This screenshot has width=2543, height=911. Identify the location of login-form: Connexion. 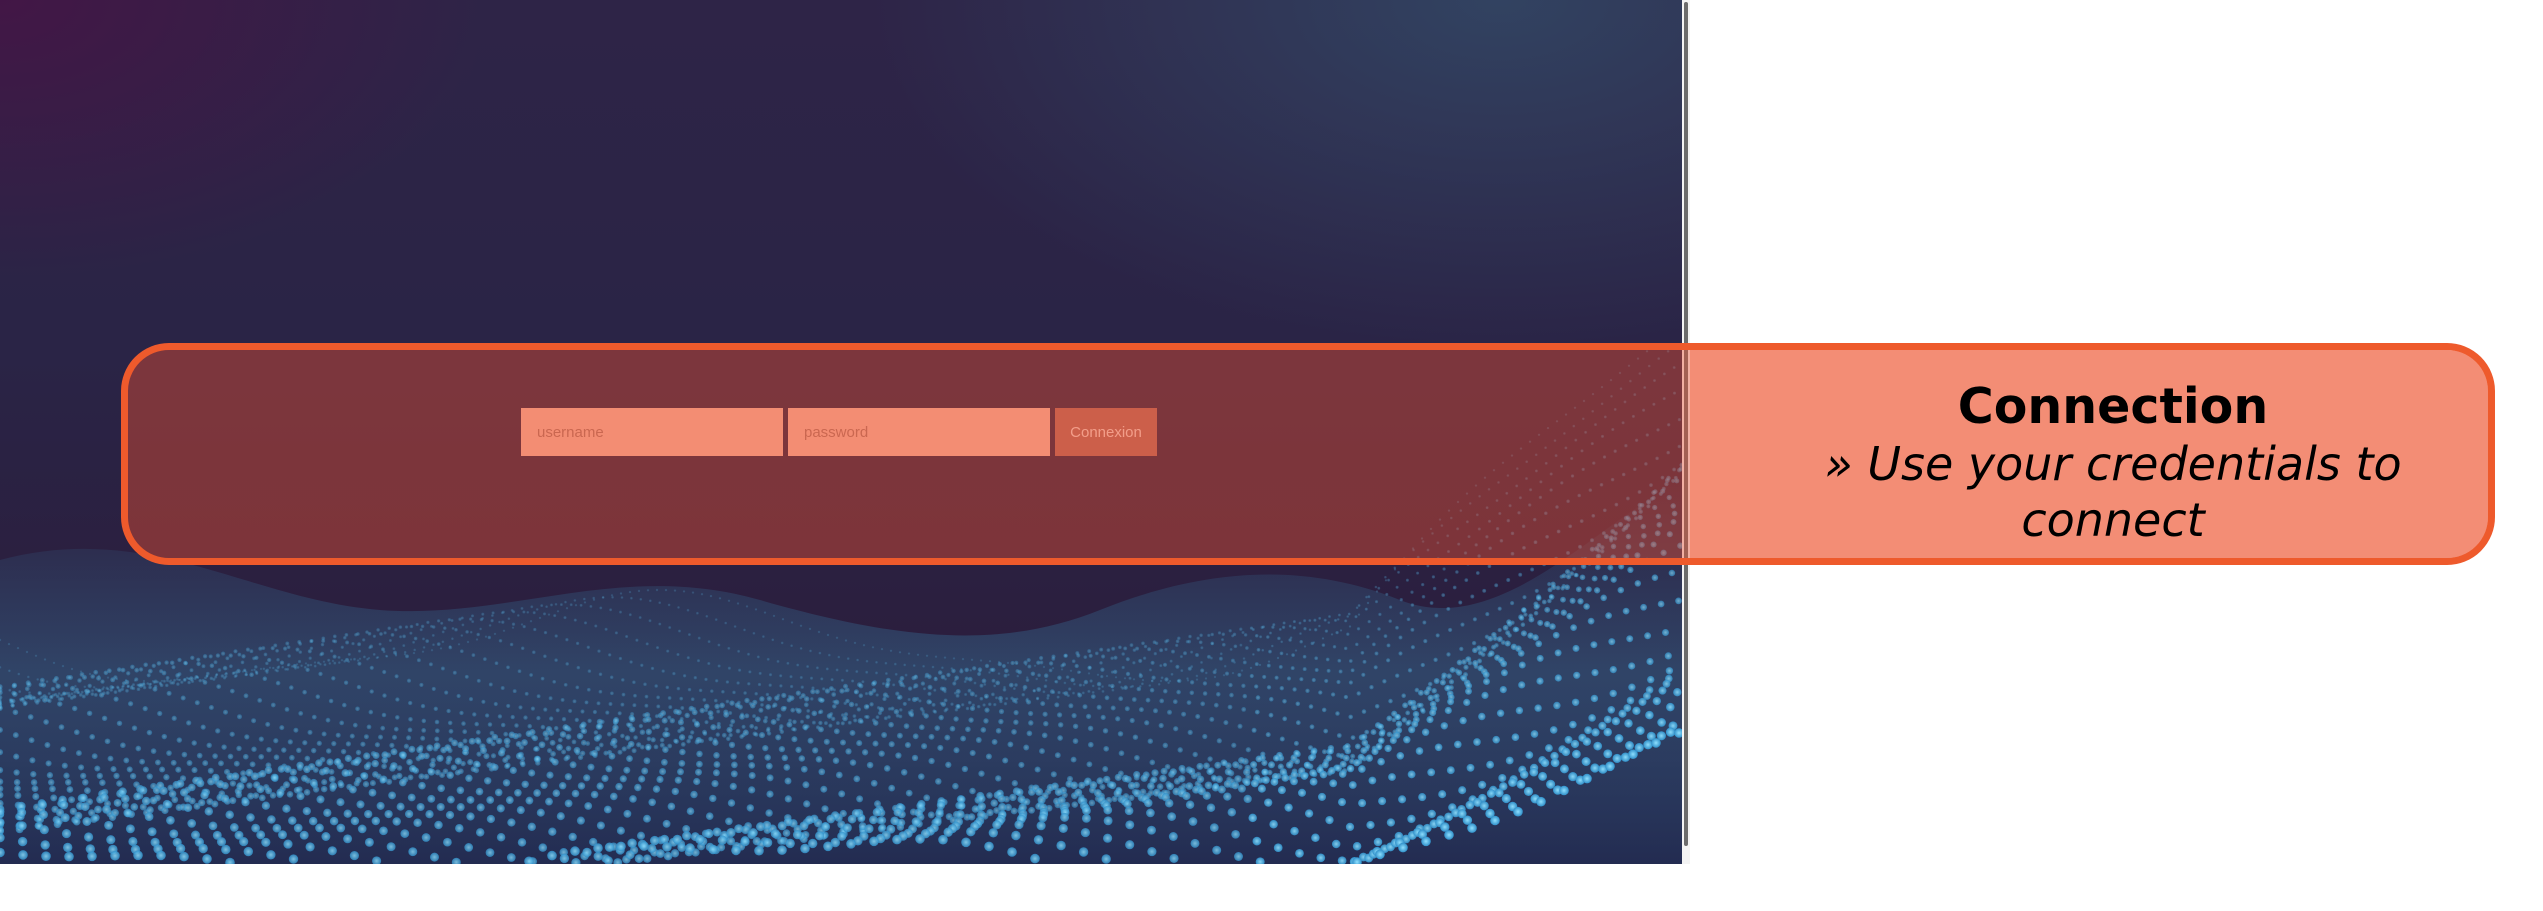
(839, 432).